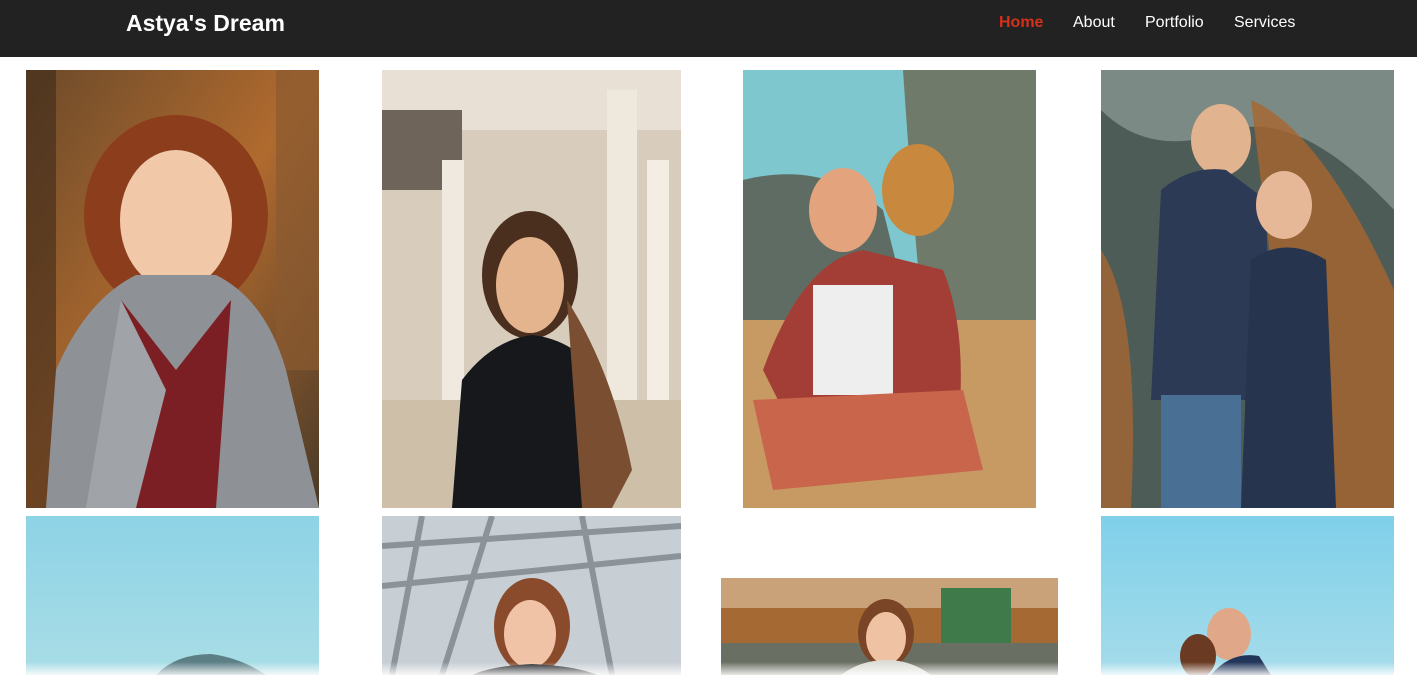  What do you see at coordinates (1094, 23) in the screenshot?
I see `nav-about-link: About` at bounding box center [1094, 23].